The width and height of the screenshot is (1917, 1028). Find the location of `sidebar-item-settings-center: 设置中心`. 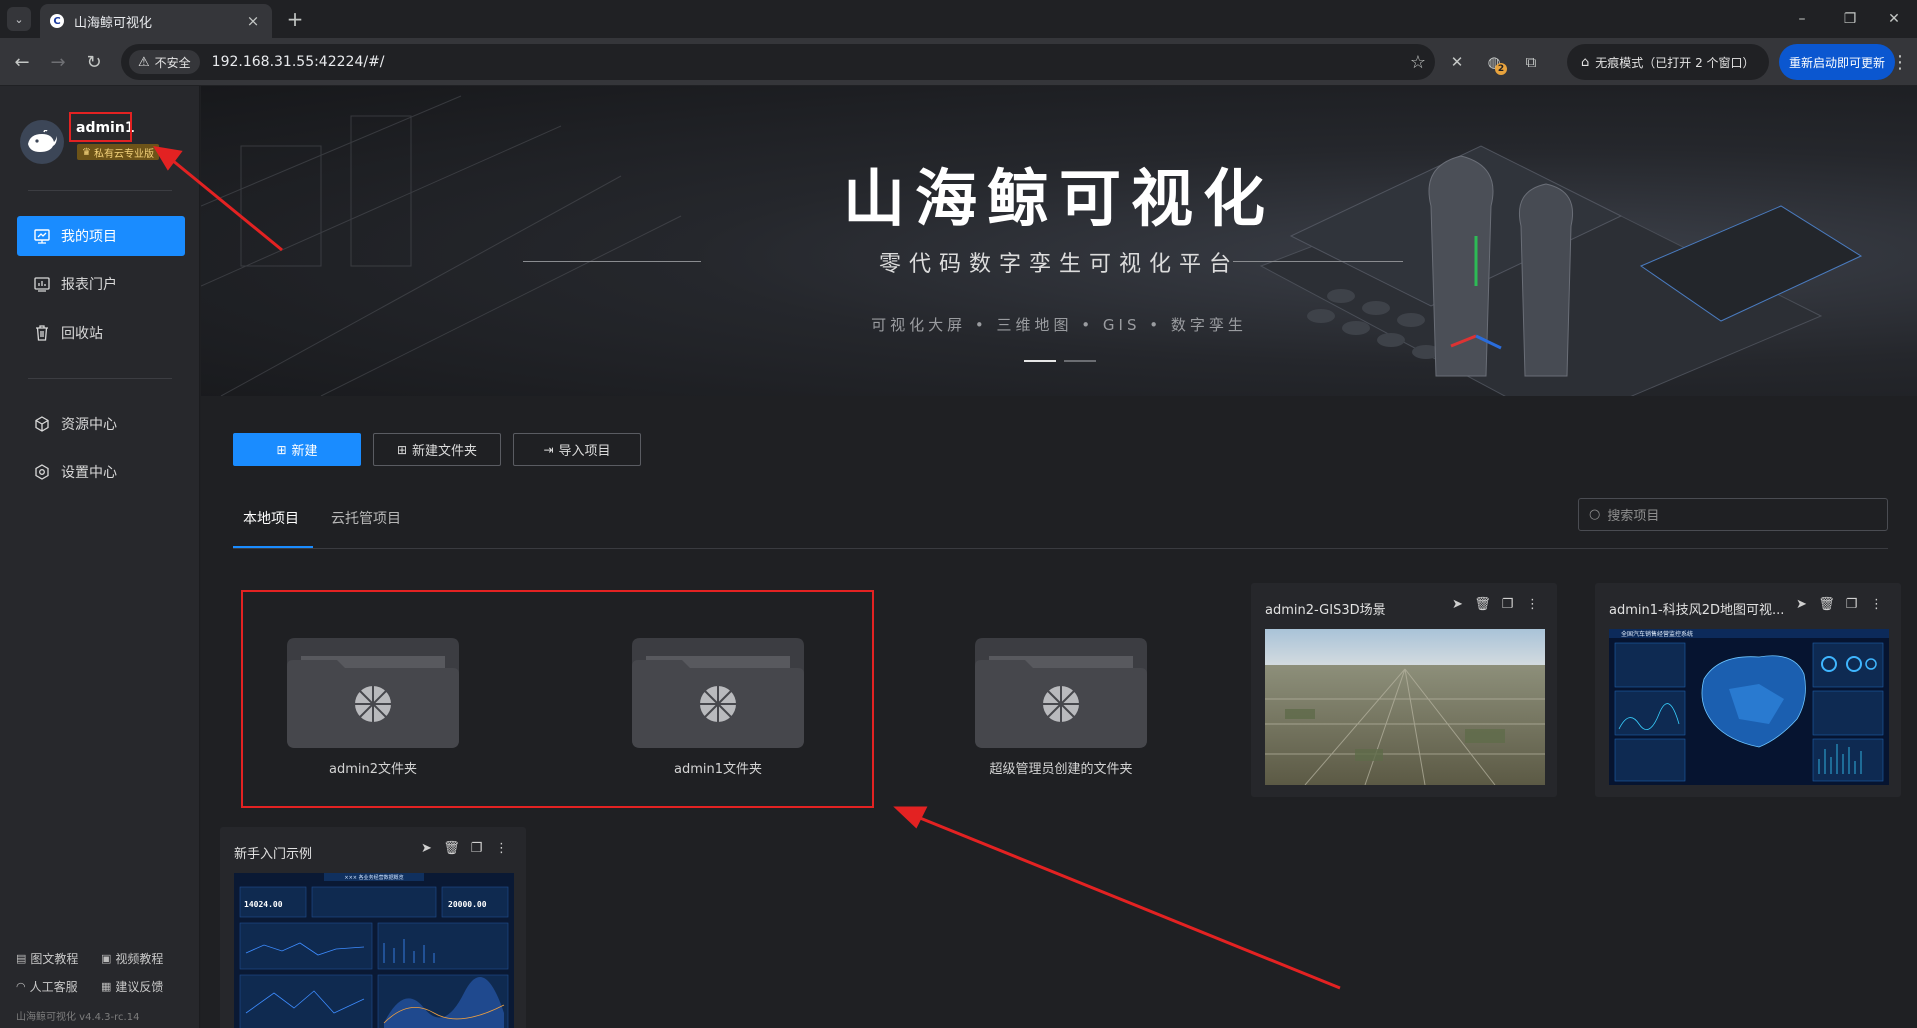

sidebar-item-settings-center: 设置中心 is located at coordinates (101, 472).